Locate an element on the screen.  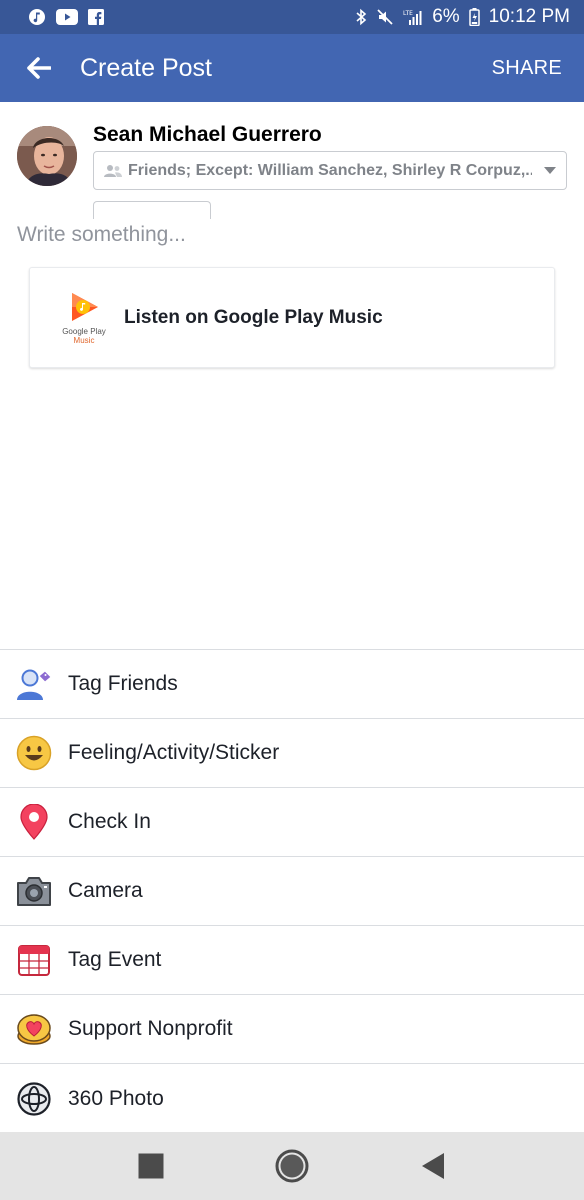
svg-text: LTE is located at coordinates (408, 13).